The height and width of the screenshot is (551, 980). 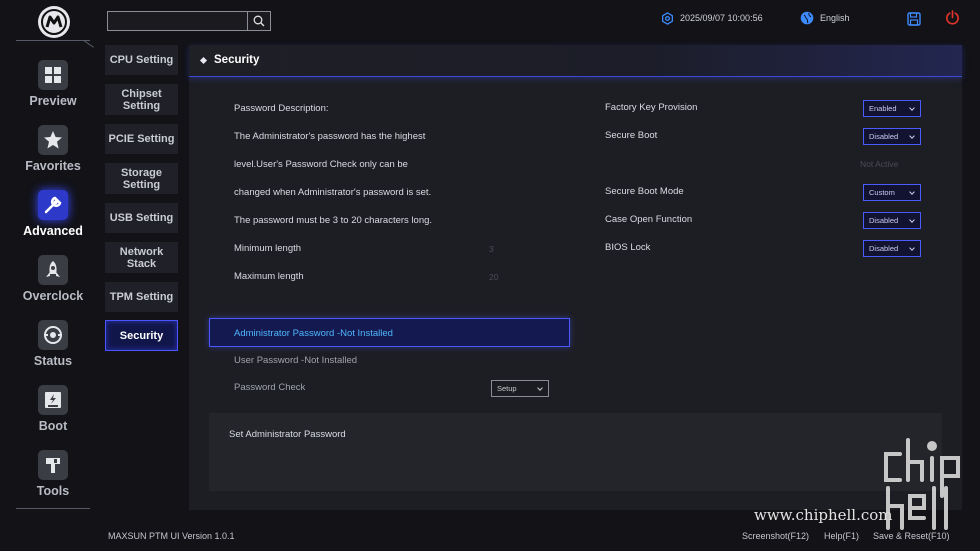 I want to click on nav-tools-label: Tools, so click(x=53, y=491).